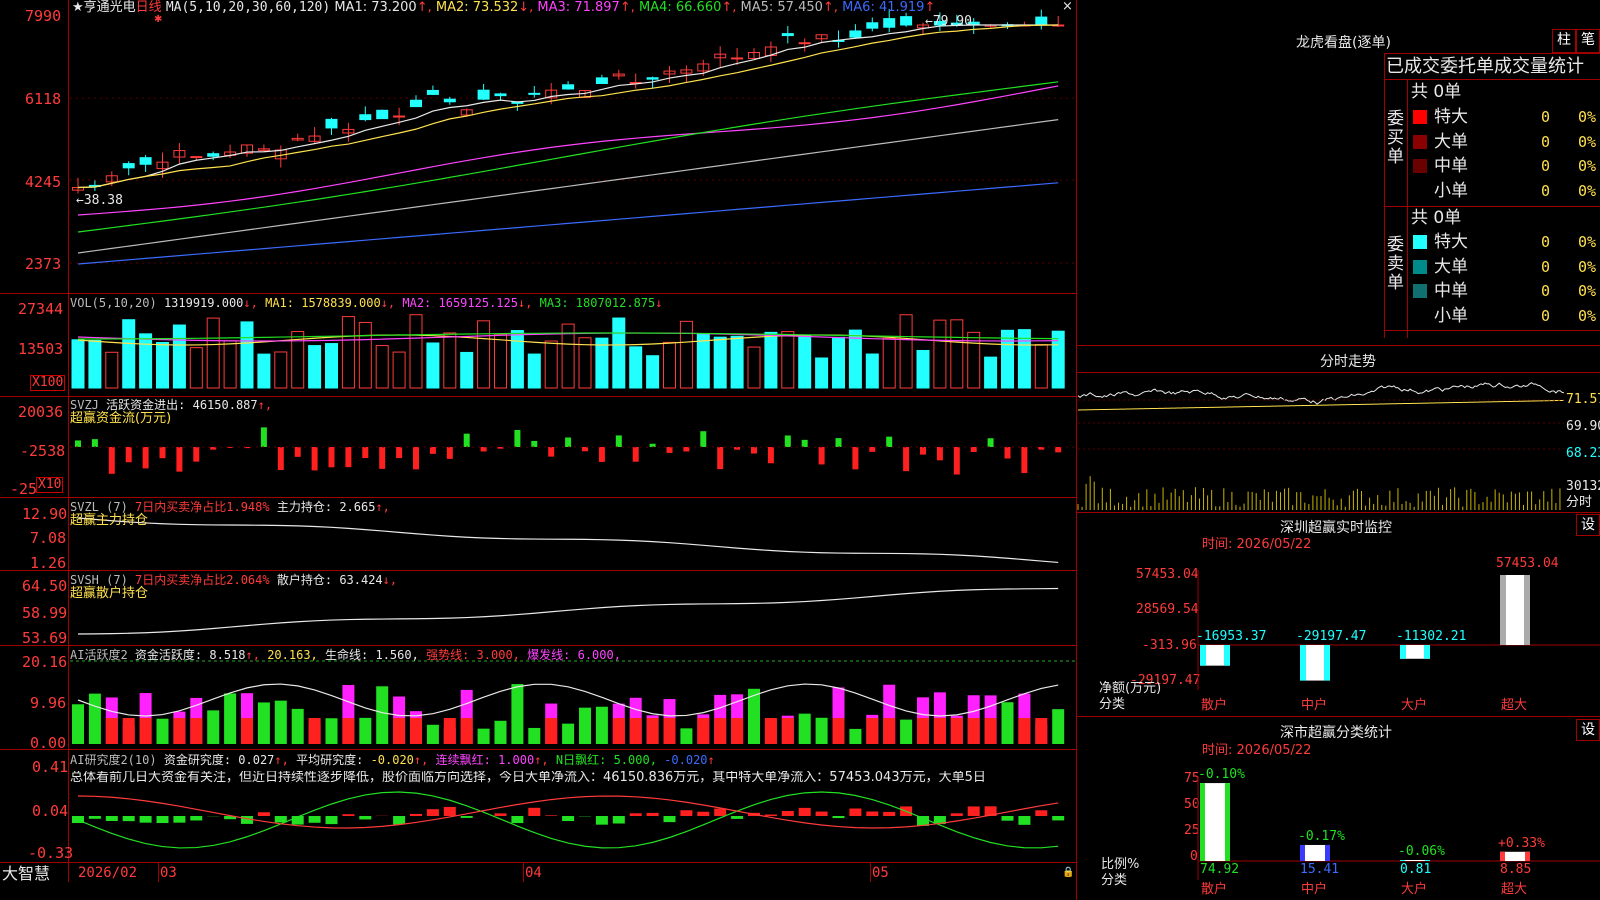 Image resolution: width=1600 pixels, height=900 pixels. What do you see at coordinates (1067, 7) in the screenshot?
I see `close-icon: ×` at bounding box center [1067, 7].